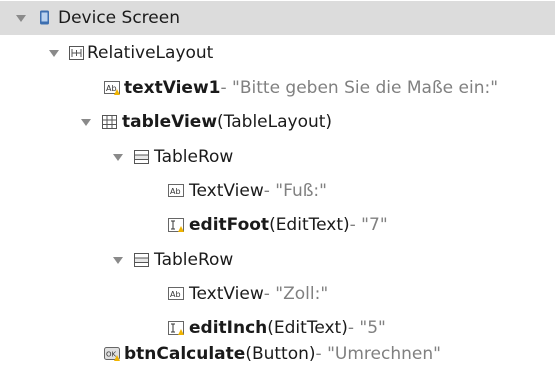  Describe the element at coordinates (170, 122) in the screenshot. I see `component-id: tableView` at that location.